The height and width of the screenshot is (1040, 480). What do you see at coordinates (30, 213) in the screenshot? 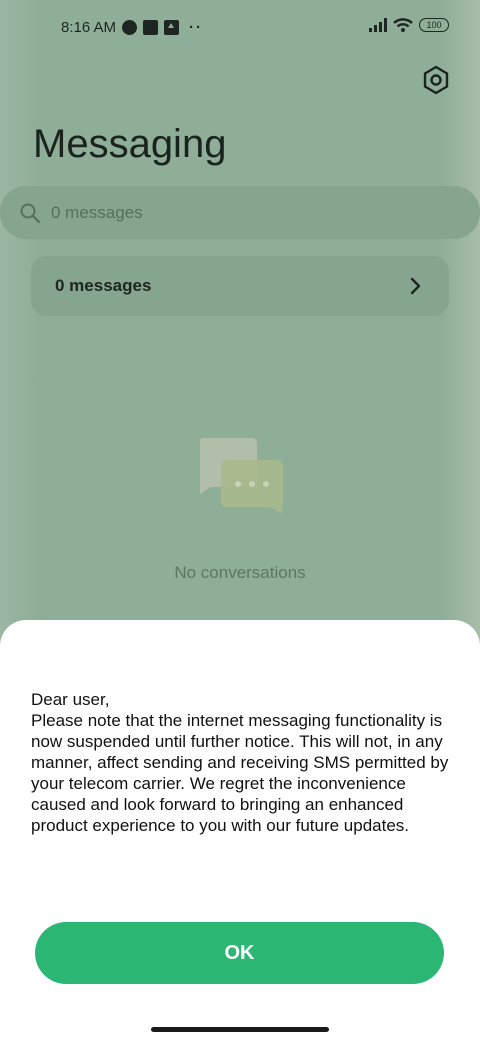
I see `search-icon` at bounding box center [30, 213].